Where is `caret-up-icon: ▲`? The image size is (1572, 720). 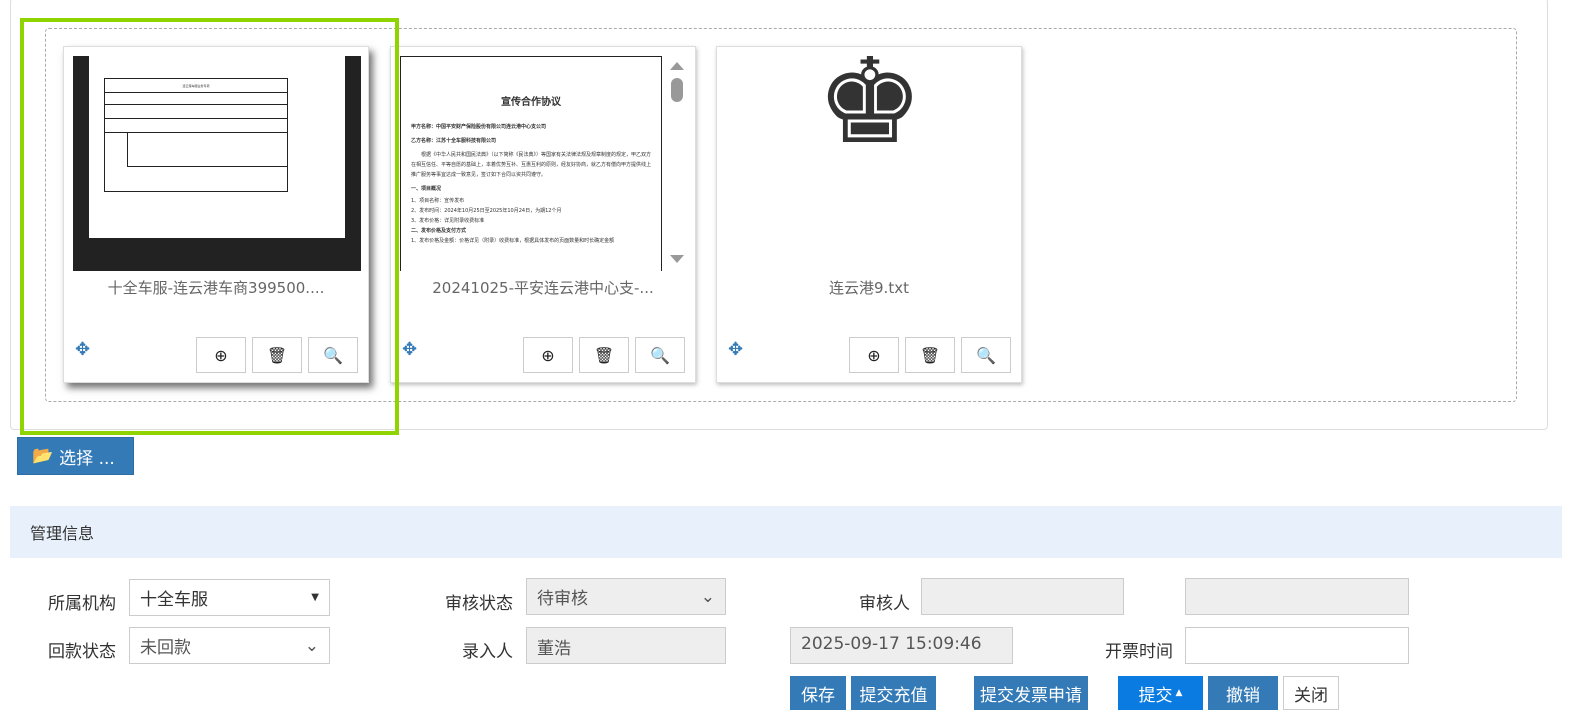
caret-up-icon: ▲ is located at coordinates (1179, 693).